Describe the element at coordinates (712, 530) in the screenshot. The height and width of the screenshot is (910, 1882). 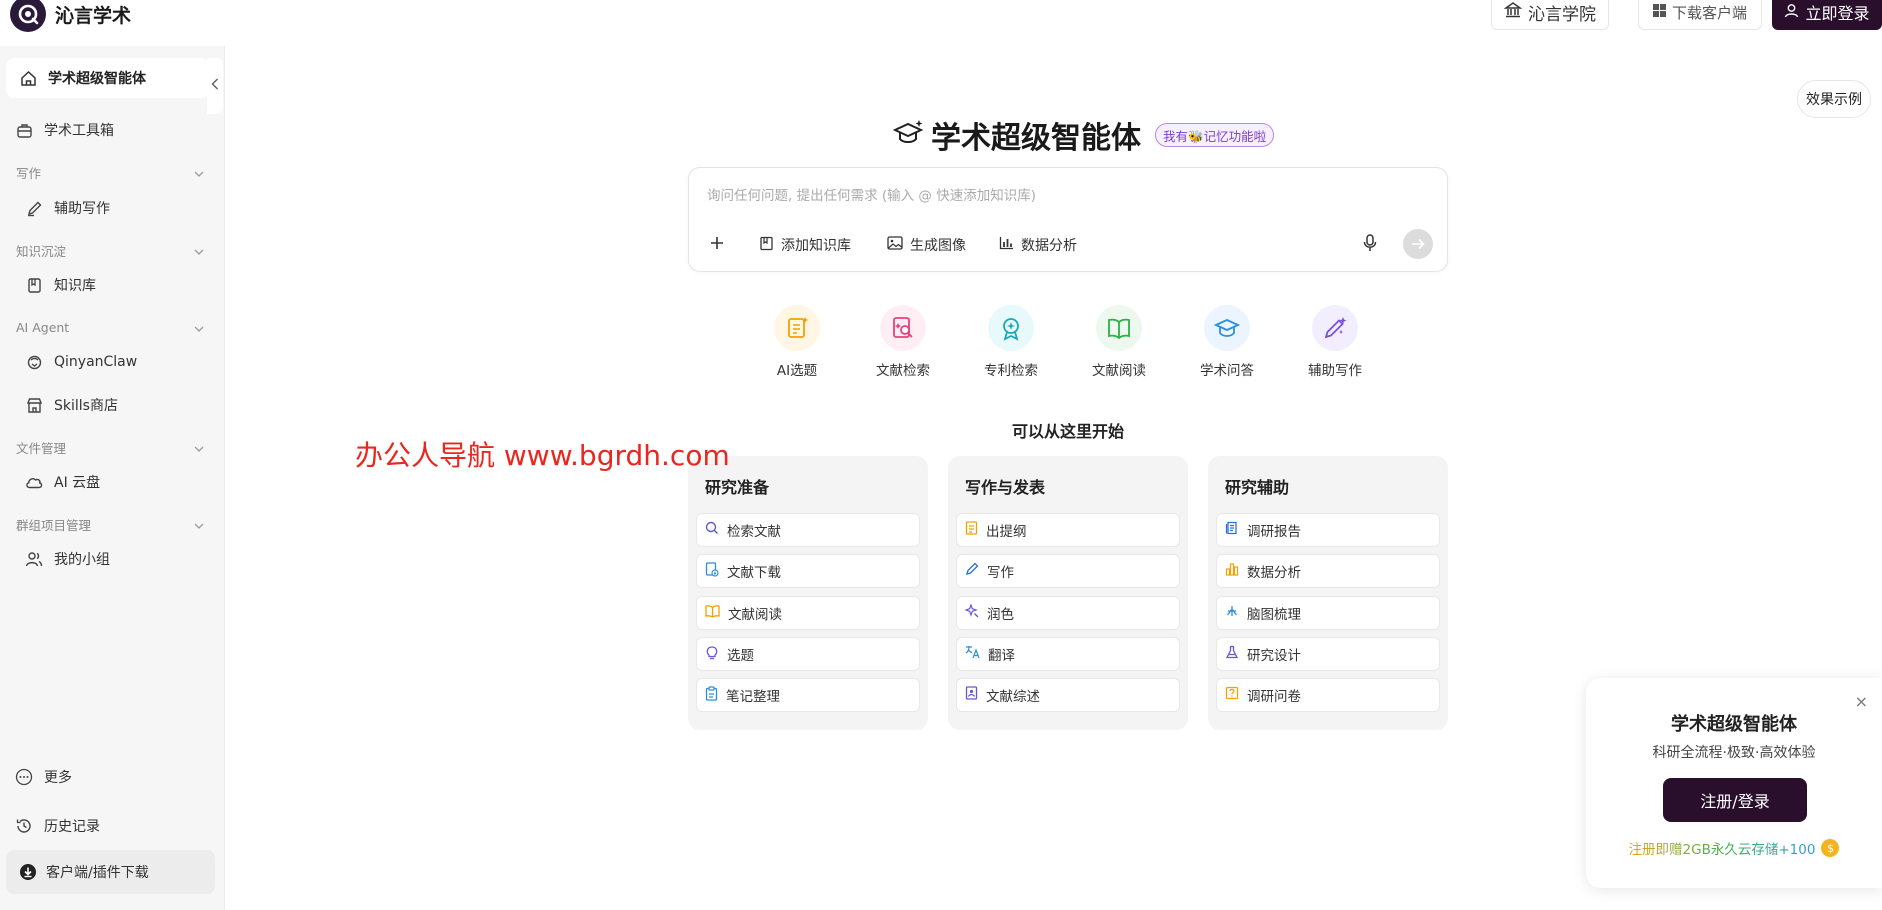
I see `search-icon` at that location.